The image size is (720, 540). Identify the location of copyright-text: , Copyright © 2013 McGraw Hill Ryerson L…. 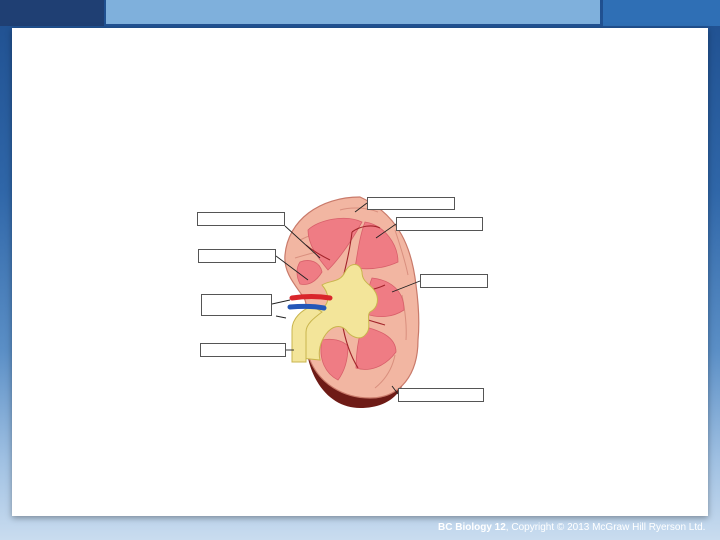
(605, 527).